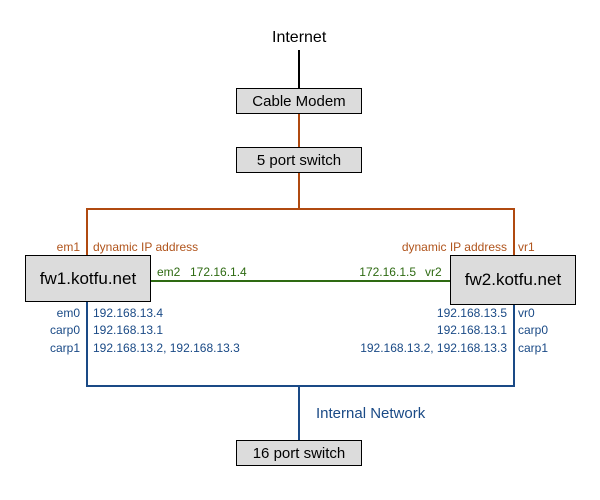  Describe the element at coordinates (128, 313) in the screenshot. I see `fw1-internal-address: 192.168.13.4` at that location.